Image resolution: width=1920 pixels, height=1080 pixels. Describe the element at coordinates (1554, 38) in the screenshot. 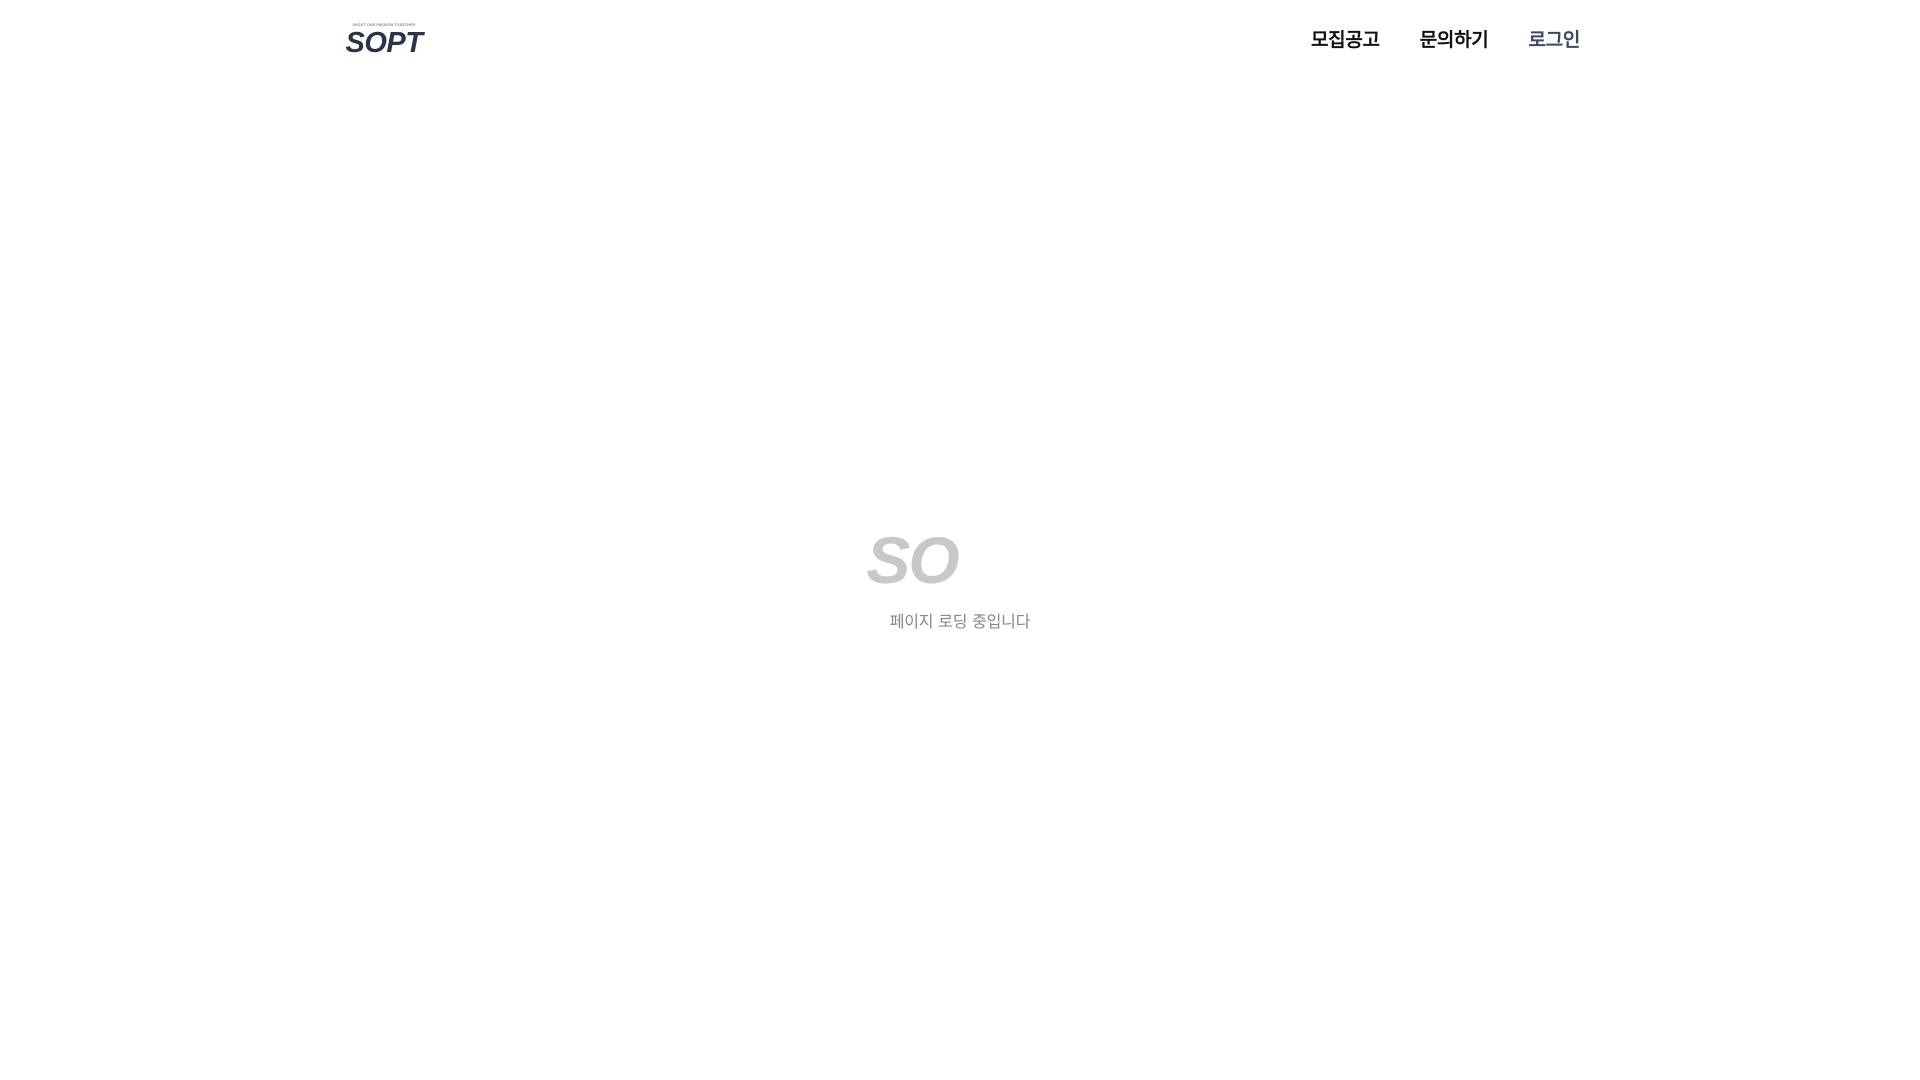

I see `nav-login: 로그인` at that location.